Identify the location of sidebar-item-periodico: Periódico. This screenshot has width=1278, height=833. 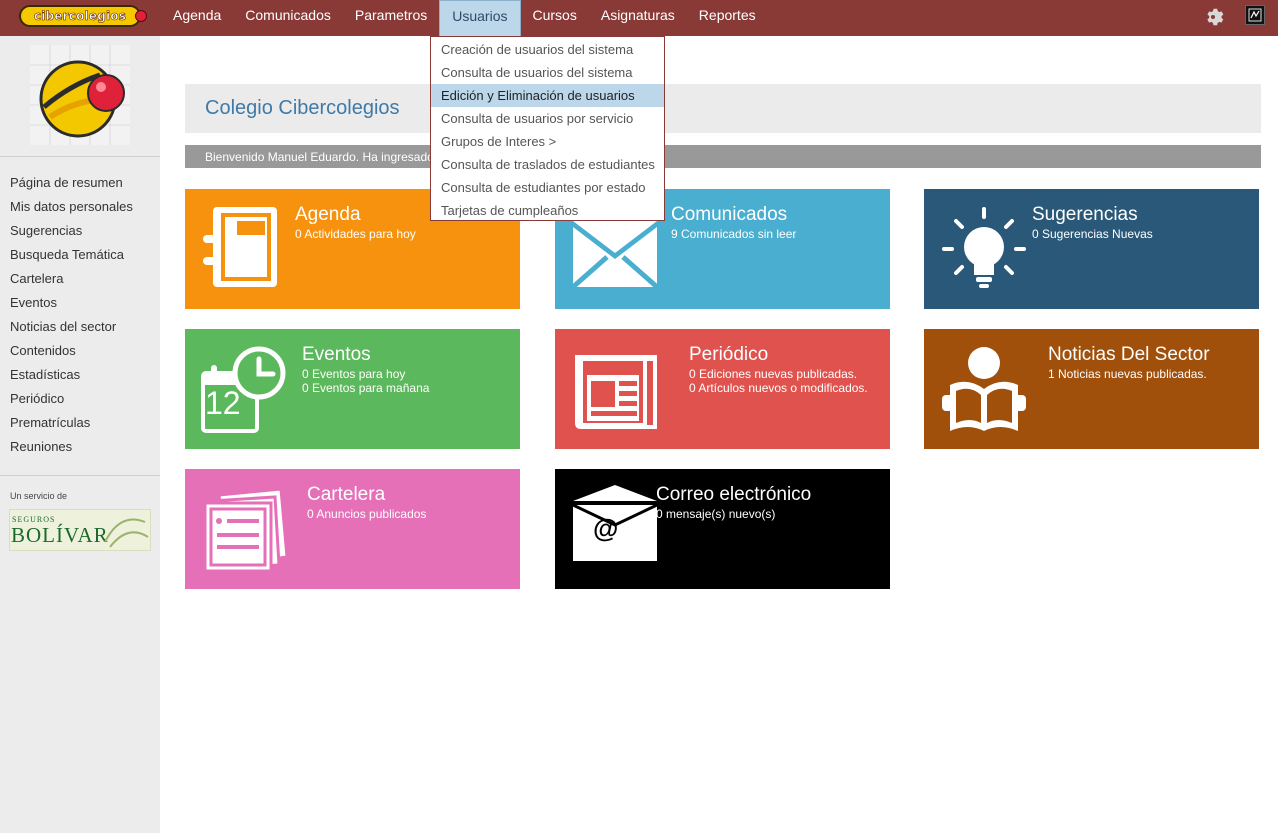
(71, 400).